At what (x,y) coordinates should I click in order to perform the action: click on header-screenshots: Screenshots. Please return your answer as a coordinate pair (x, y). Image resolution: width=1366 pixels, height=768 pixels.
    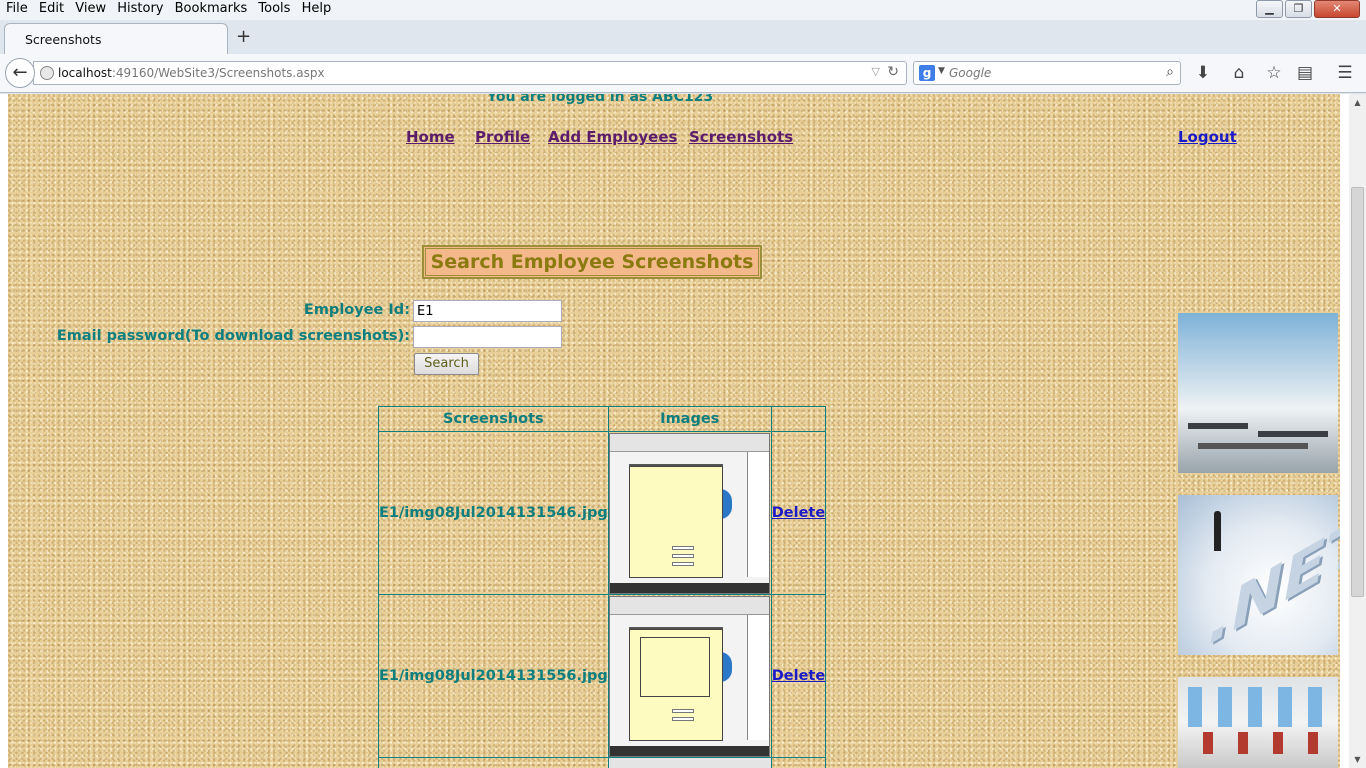
    Looking at the image, I should click on (493, 419).